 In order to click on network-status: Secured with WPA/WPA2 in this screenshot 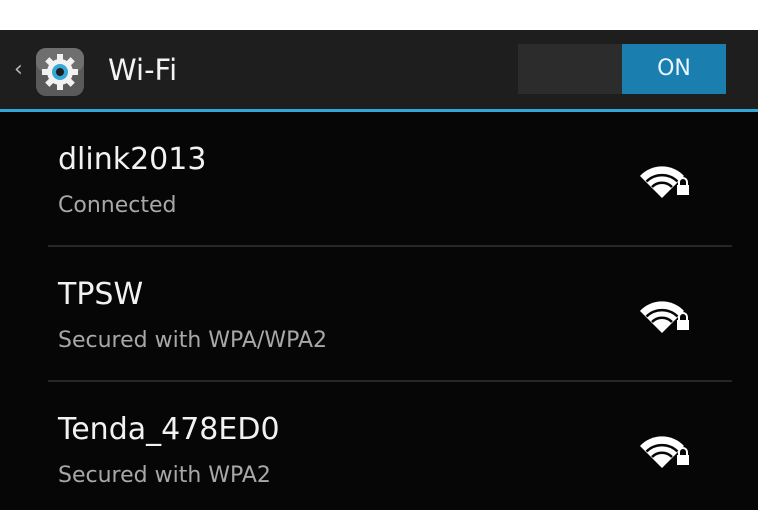, I will do `click(192, 340)`.